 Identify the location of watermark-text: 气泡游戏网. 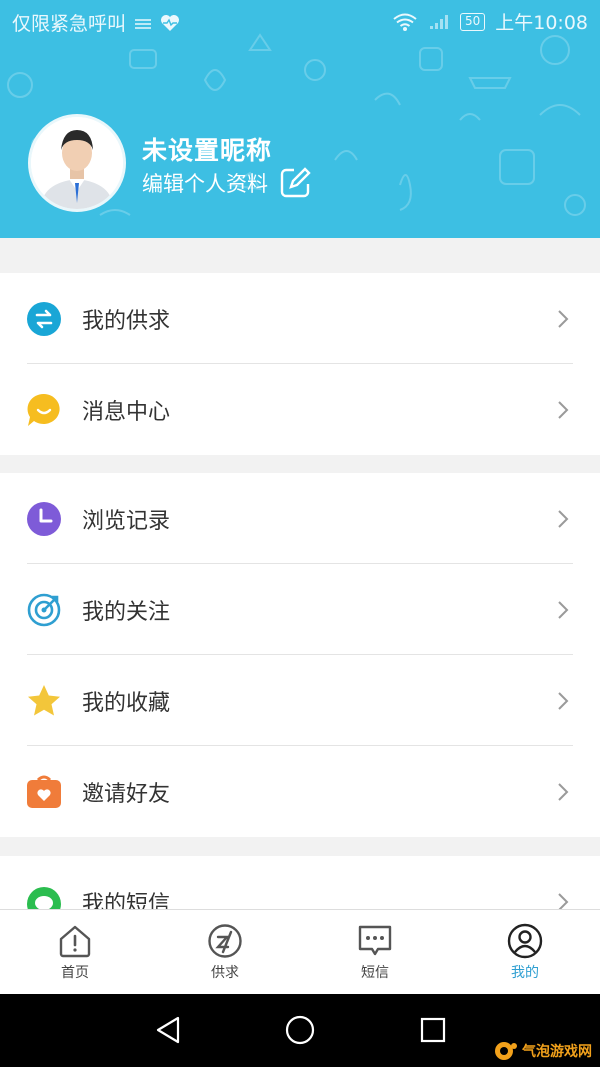
(557, 1052).